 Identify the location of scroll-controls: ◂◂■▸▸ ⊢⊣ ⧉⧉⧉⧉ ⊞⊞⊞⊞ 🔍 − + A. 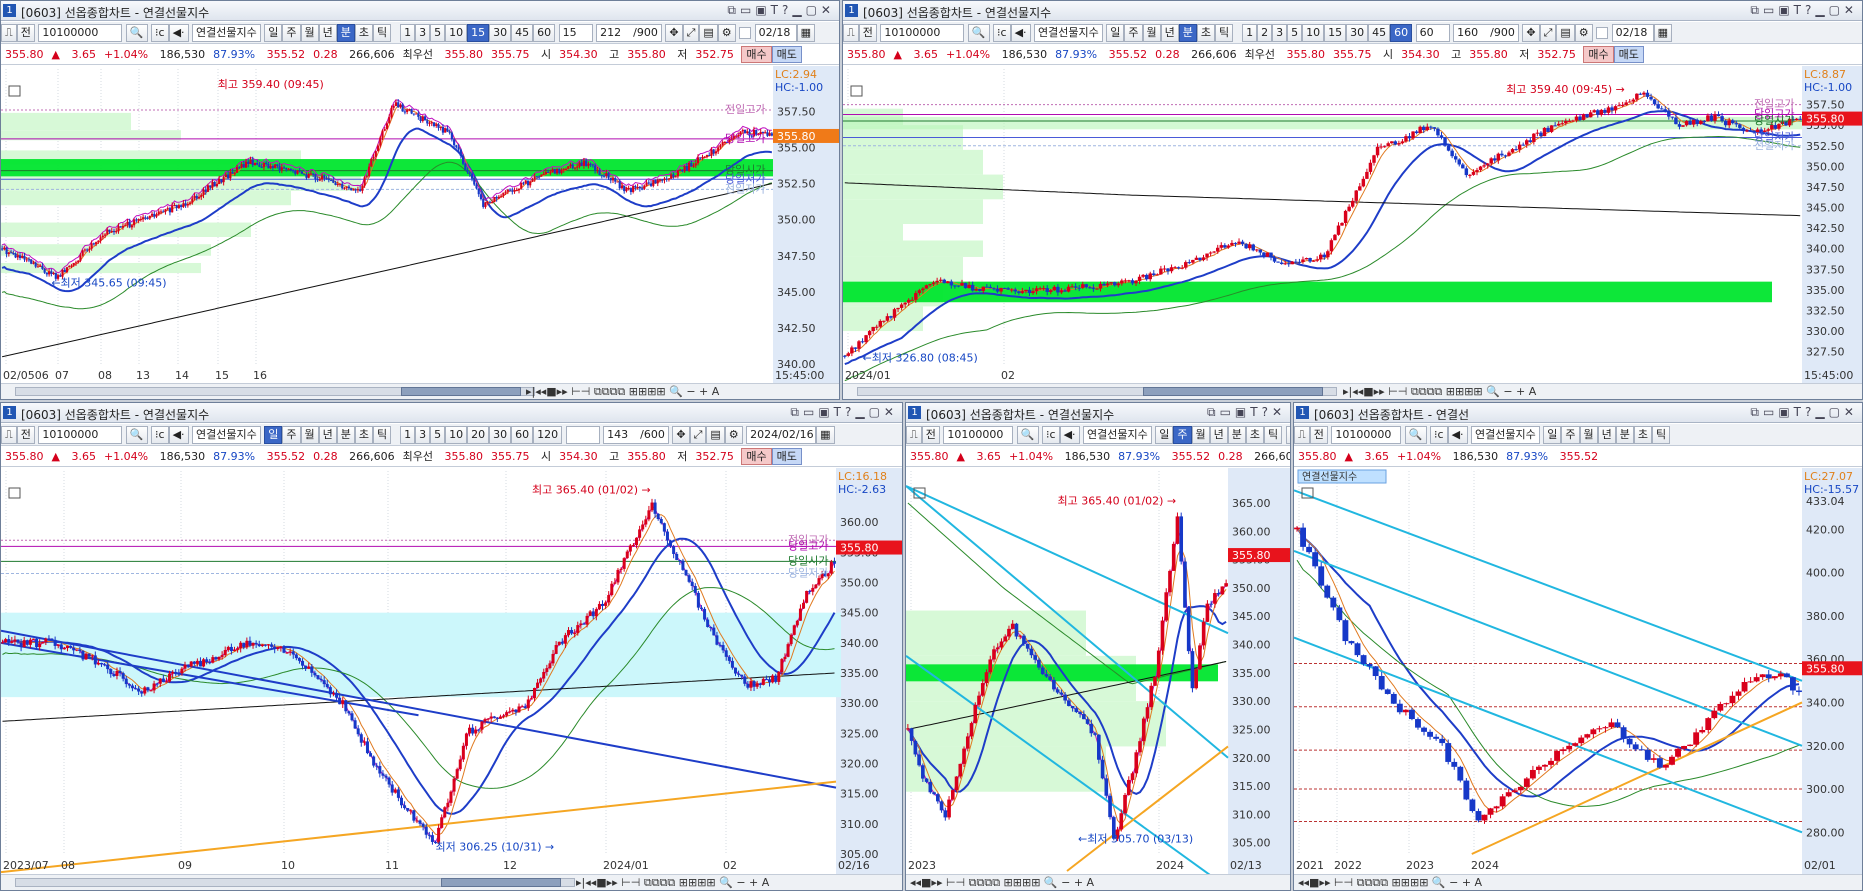
(1002, 882).